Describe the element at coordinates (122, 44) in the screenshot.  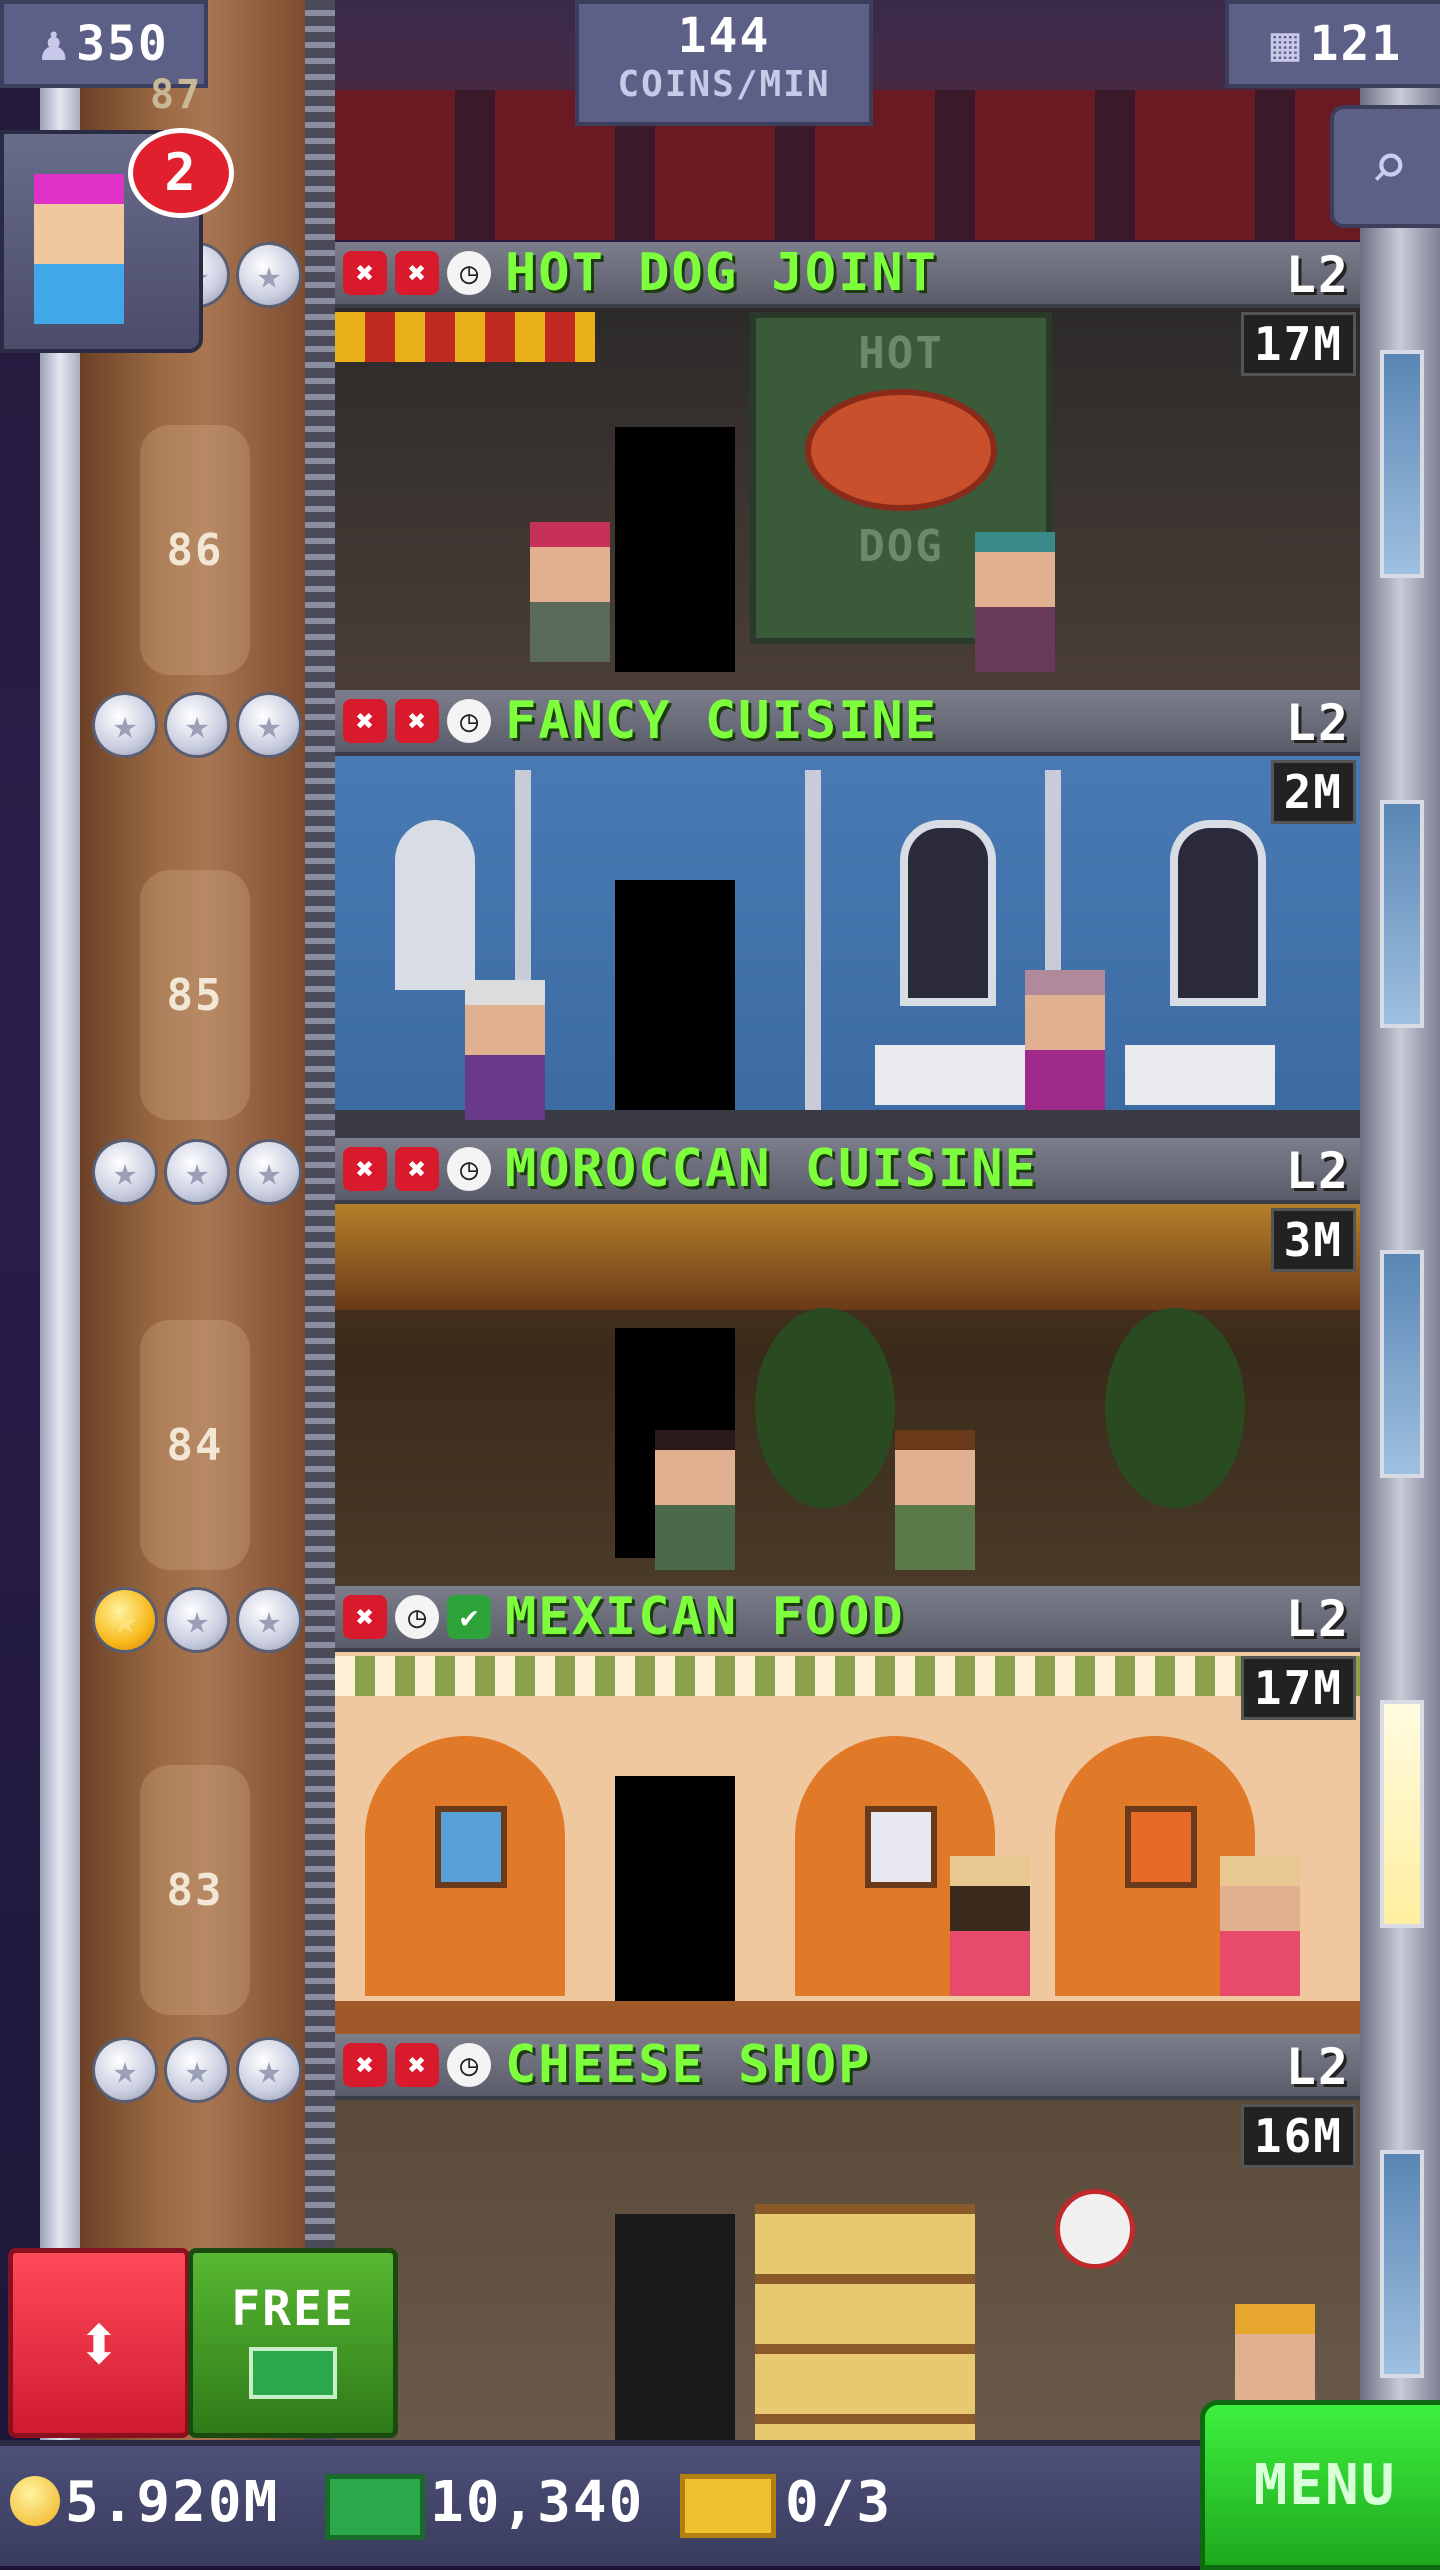
I see `population-value: 350` at that location.